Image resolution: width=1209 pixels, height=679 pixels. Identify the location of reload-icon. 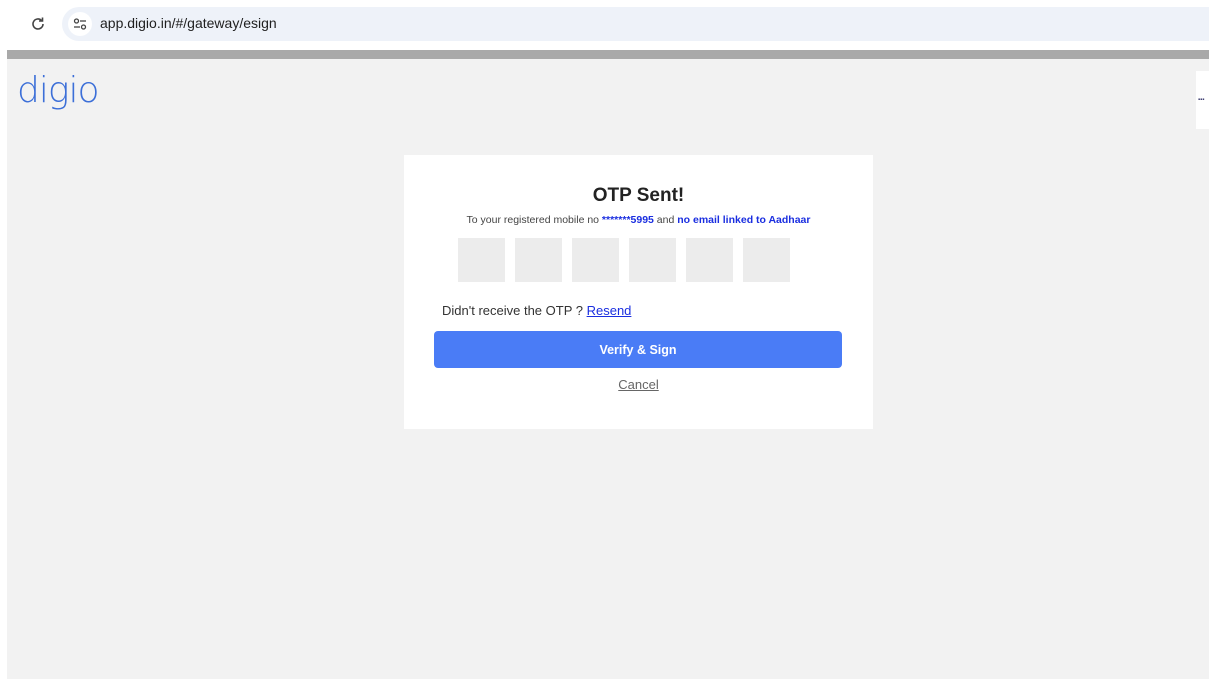
(38, 24).